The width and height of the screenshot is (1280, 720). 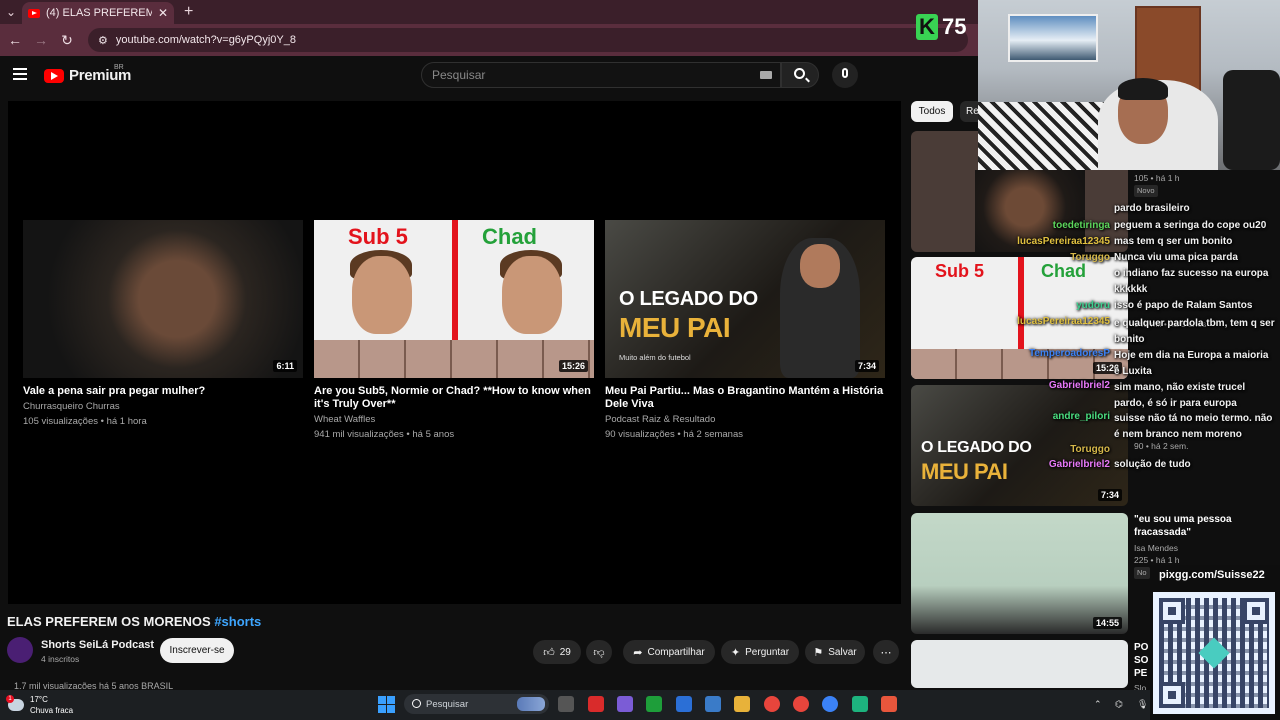 What do you see at coordinates (801, 704) in the screenshot?
I see `chrome-active-icon` at bounding box center [801, 704].